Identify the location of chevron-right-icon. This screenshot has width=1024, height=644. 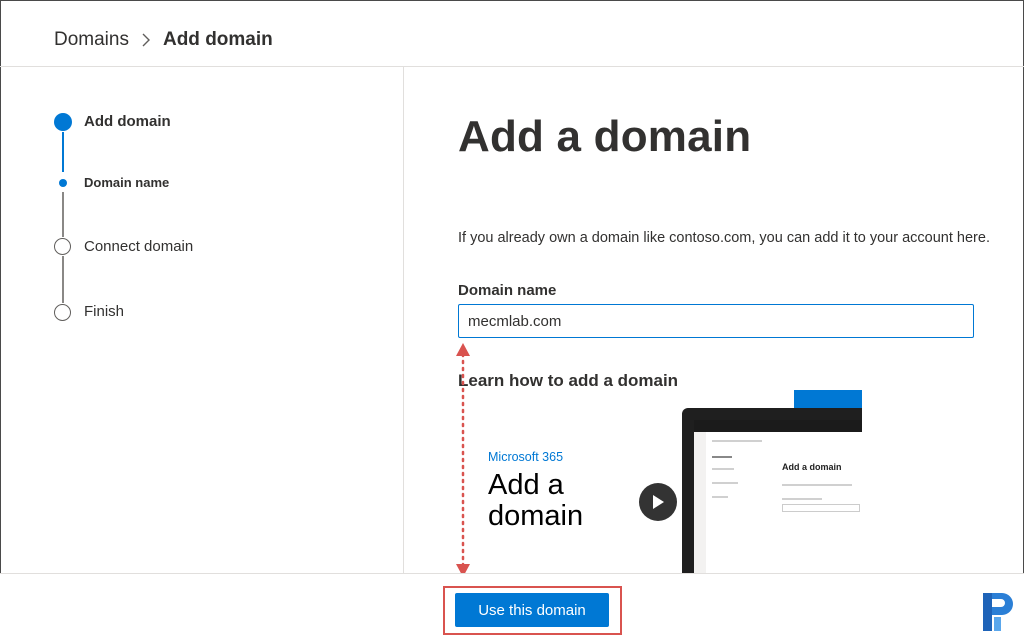
(146, 40).